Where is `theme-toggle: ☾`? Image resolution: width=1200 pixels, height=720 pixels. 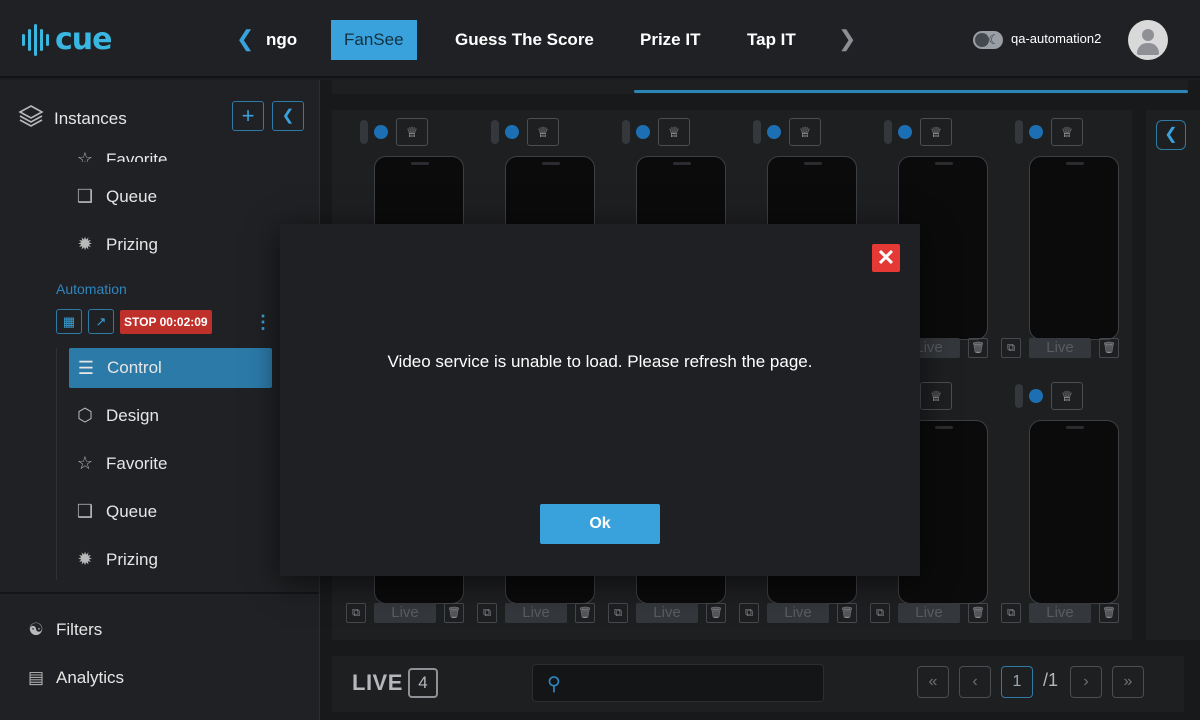
theme-toggle: ☾ is located at coordinates (988, 40).